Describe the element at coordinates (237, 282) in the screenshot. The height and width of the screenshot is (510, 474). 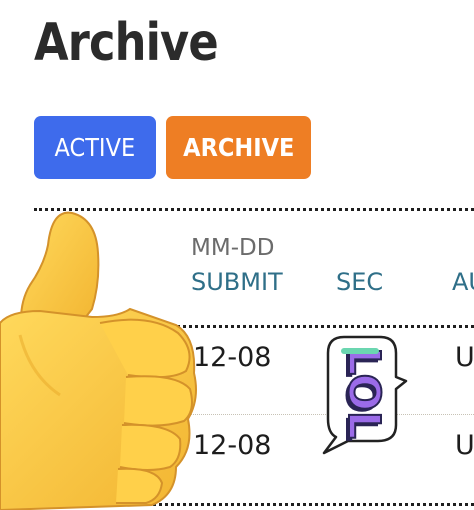
I see `column-header-submit: SUBMIT` at that location.